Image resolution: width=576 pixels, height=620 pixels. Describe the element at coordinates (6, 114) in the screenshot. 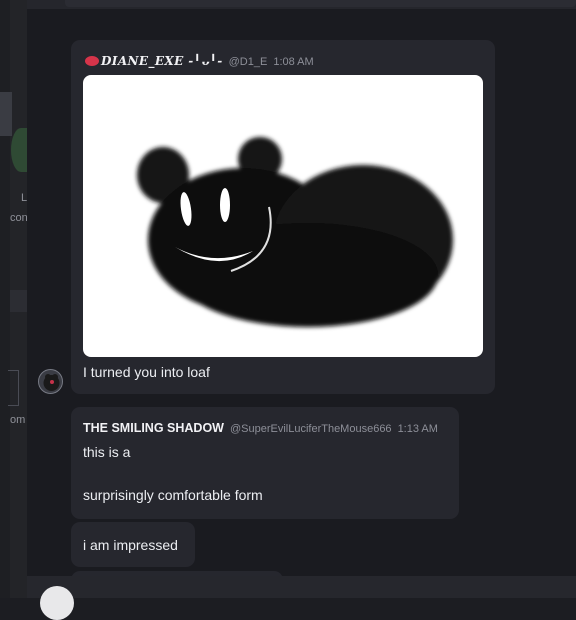

I see `sidebar-highlight` at that location.